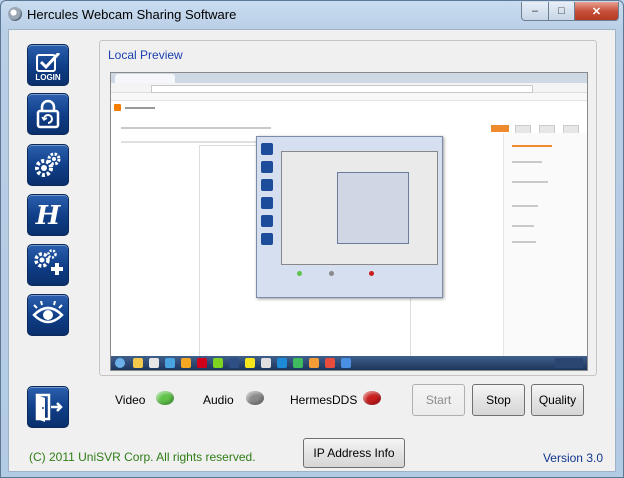  I want to click on sidebar-item-settings, so click(48, 165).